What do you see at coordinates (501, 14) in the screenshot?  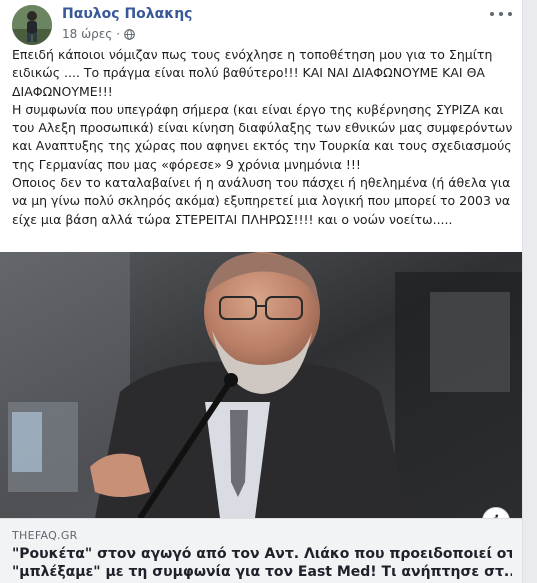 I see `more-options-icon` at bounding box center [501, 14].